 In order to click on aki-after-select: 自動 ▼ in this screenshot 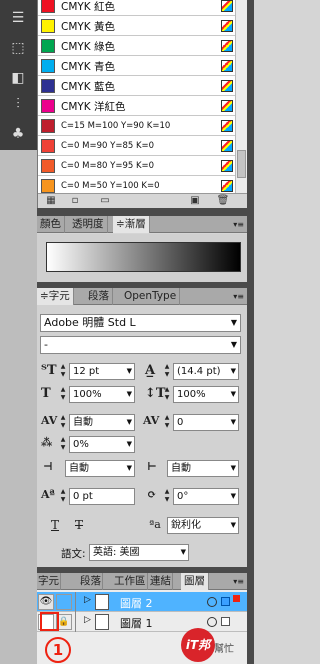, I will do `click(203, 468)`.